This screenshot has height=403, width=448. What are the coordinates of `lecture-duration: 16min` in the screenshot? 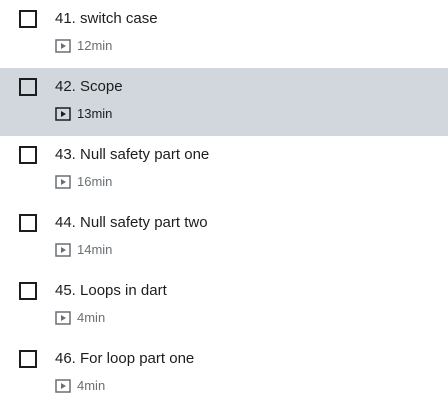 It's located at (95, 181).